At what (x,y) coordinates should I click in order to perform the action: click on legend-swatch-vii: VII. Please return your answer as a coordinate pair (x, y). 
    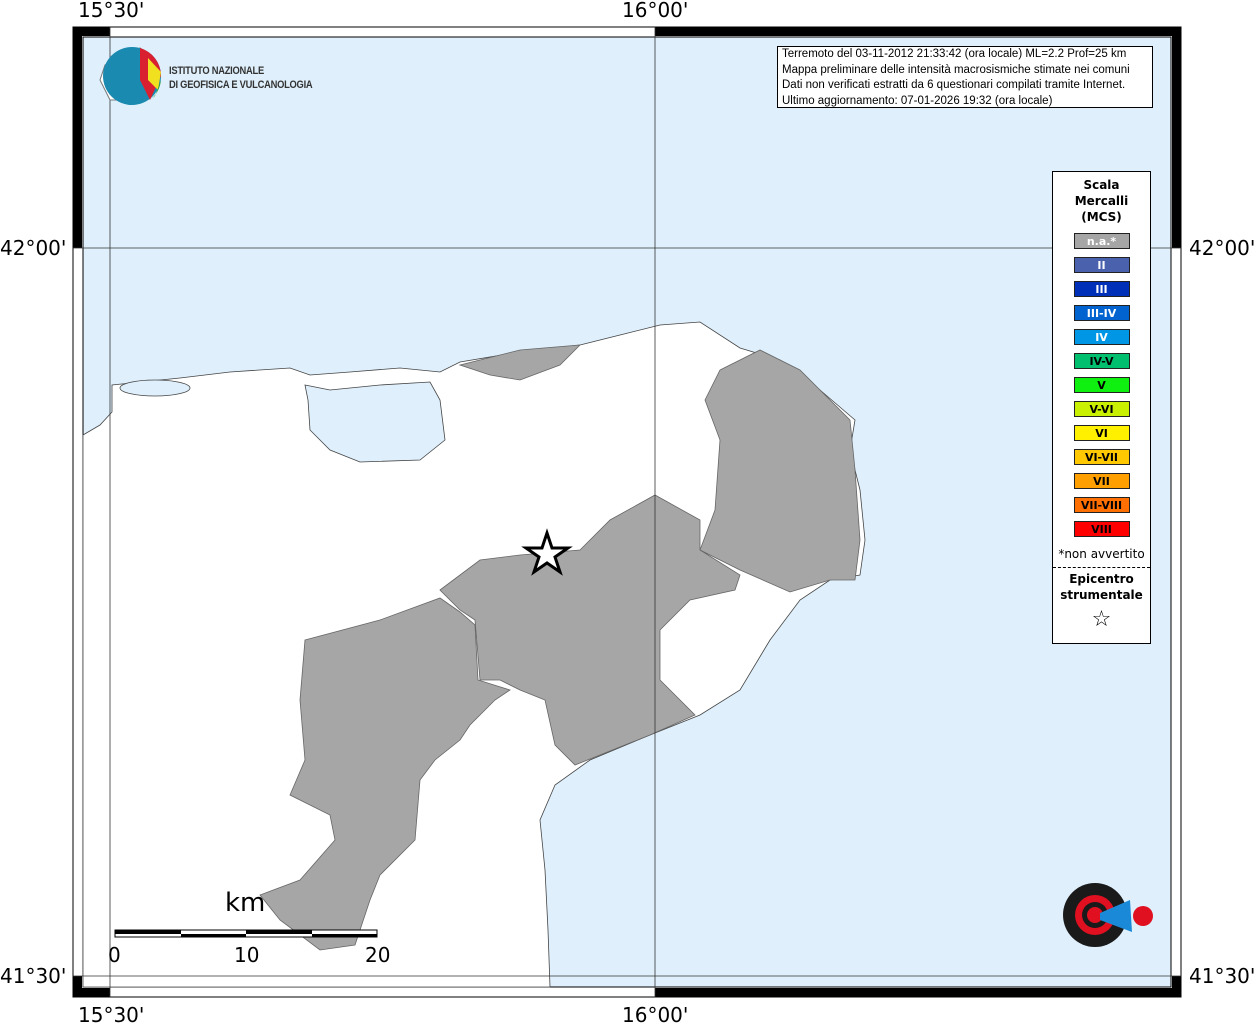
    Looking at the image, I should click on (1101, 481).